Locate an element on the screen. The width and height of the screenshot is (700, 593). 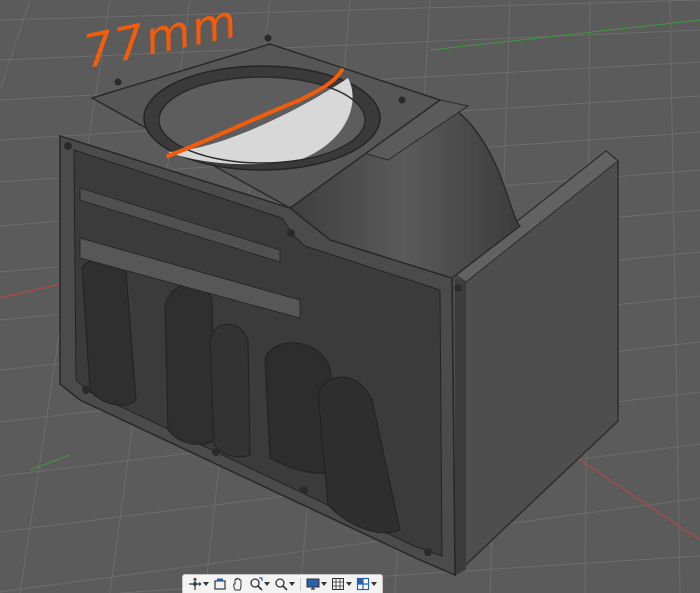
look-at-button is located at coordinates (220, 584).